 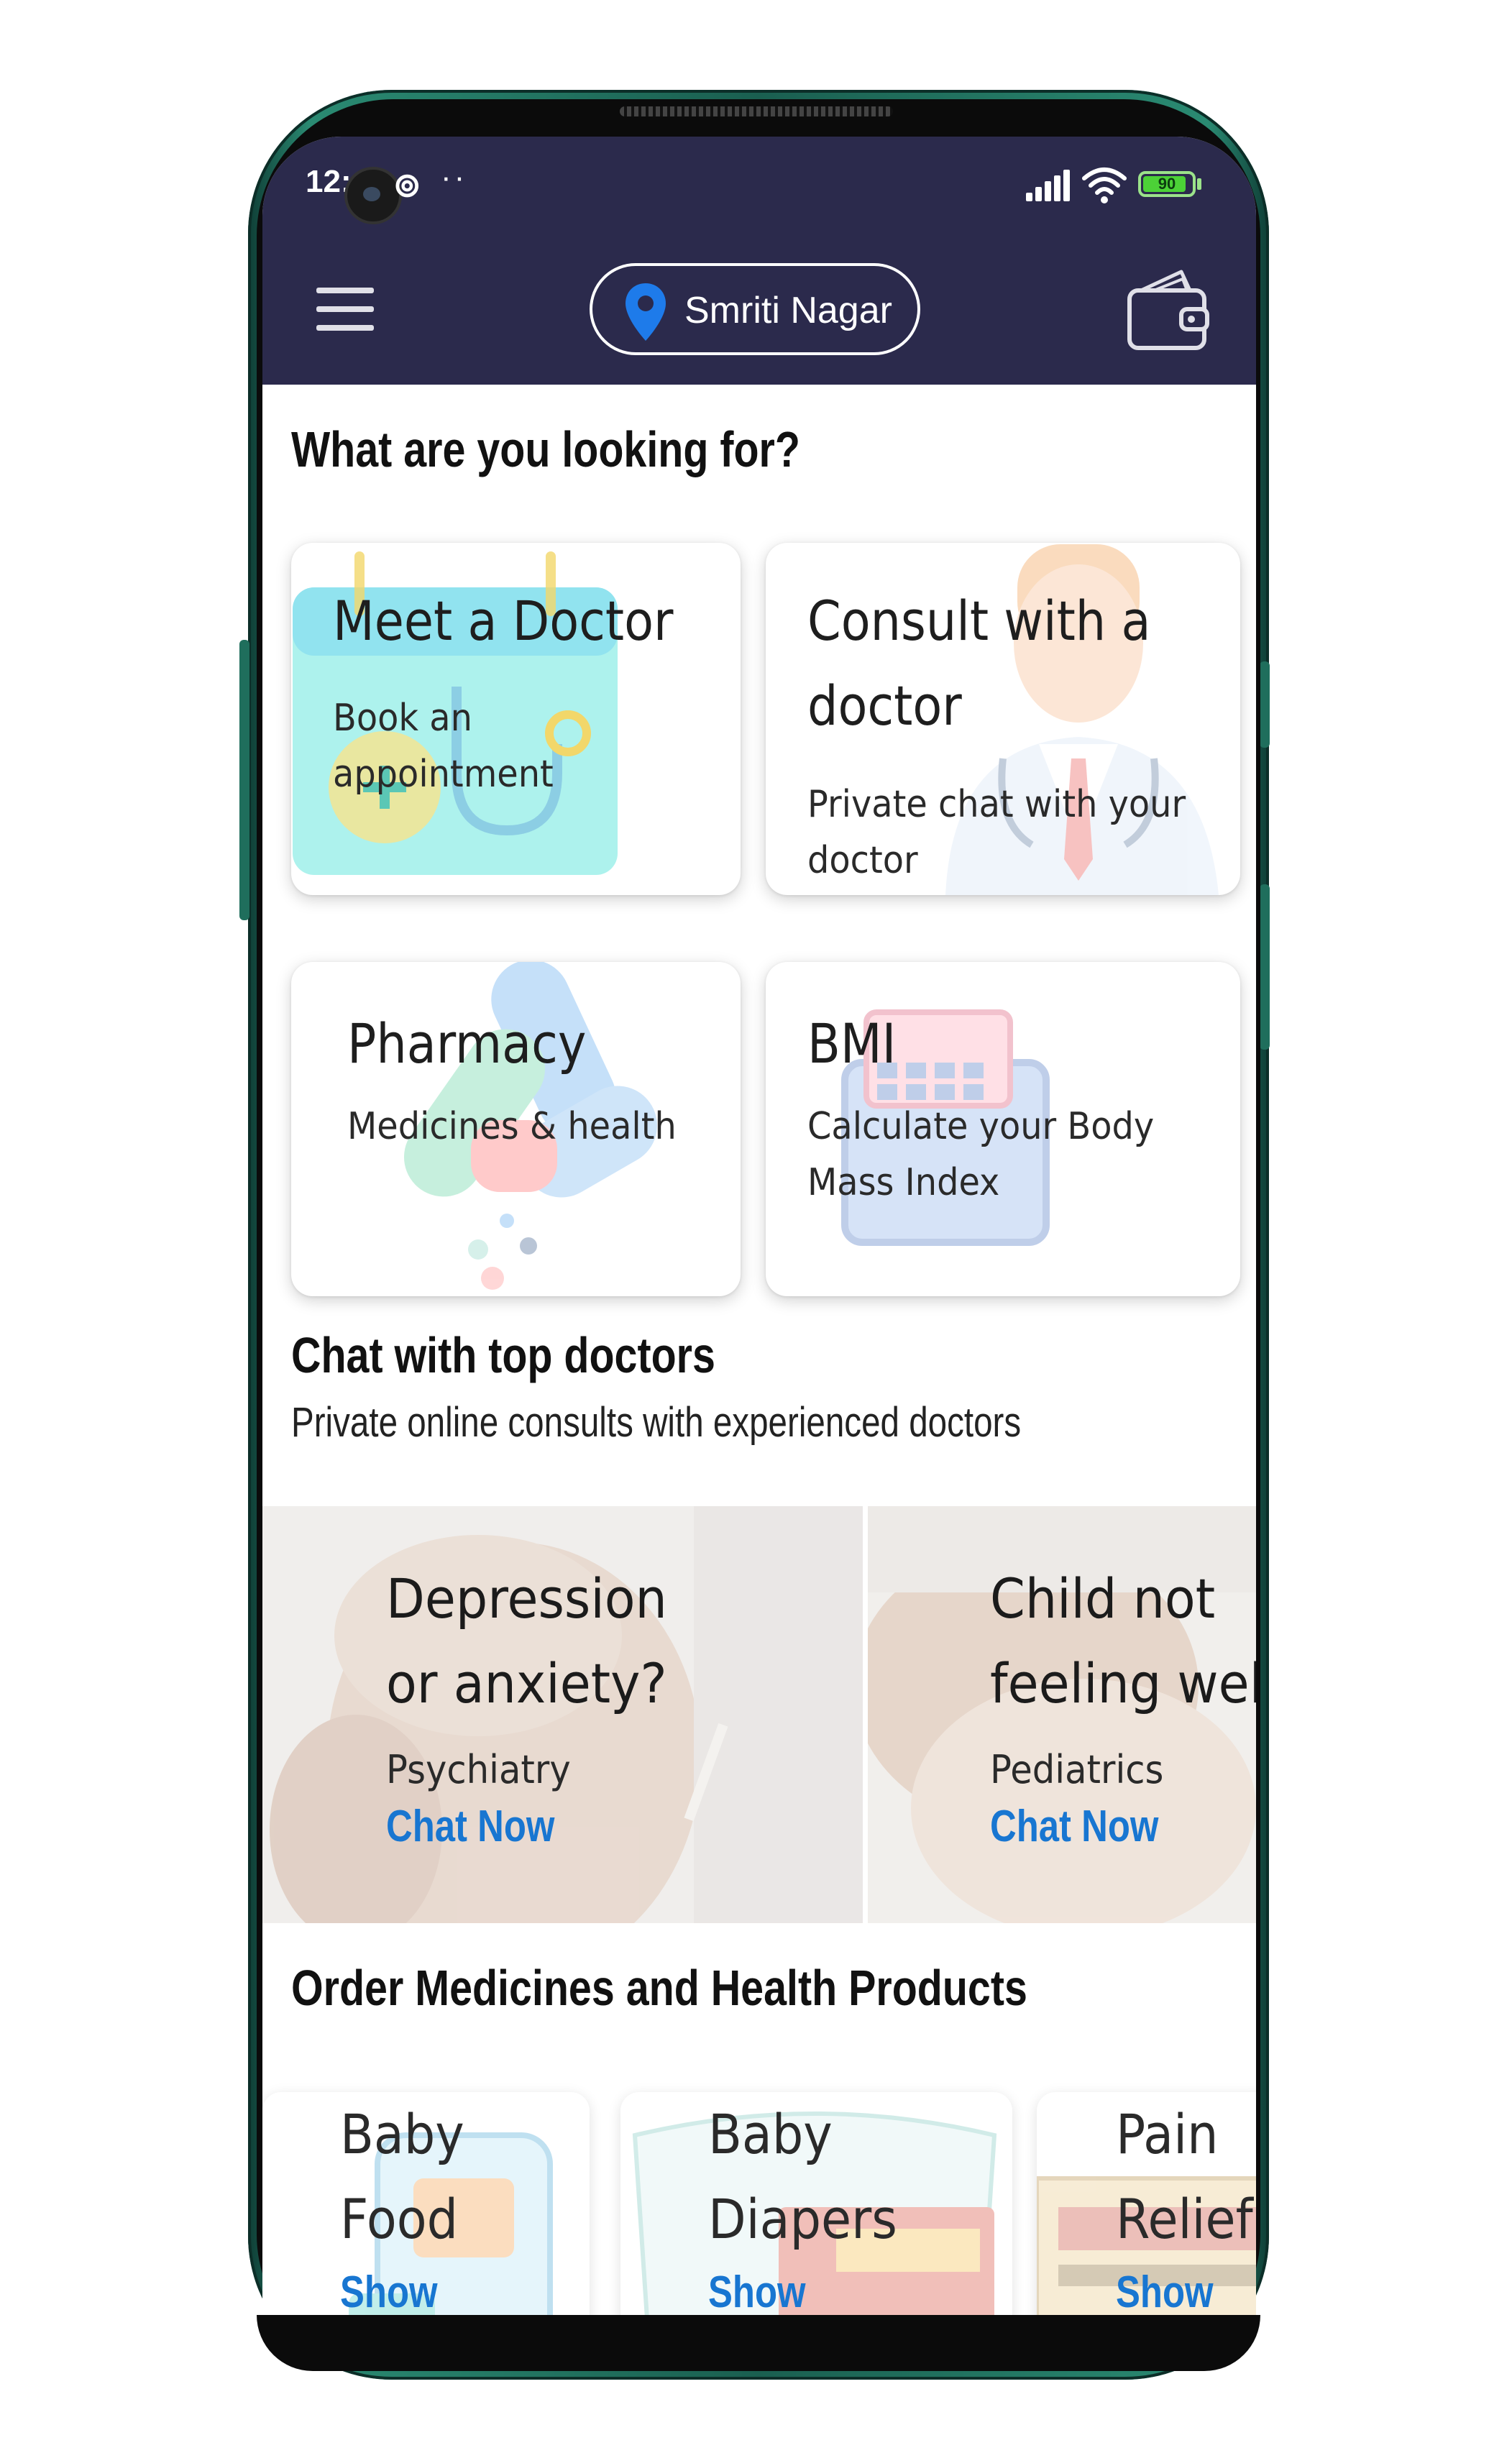 What do you see at coordinates (345, 309) in the screenshot?
I see `hamburger-menu-icon` at bounding box center [345, 309].